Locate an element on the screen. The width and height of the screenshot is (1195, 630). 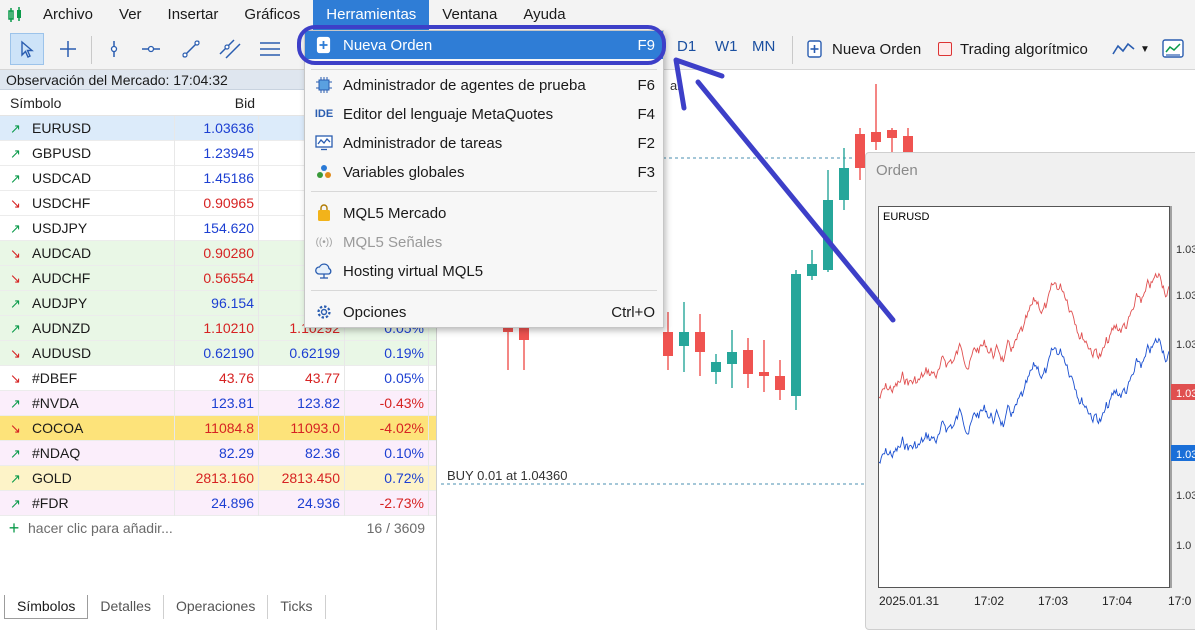
menu-item-shortcut: F6 is located at coordinates (646, 85).